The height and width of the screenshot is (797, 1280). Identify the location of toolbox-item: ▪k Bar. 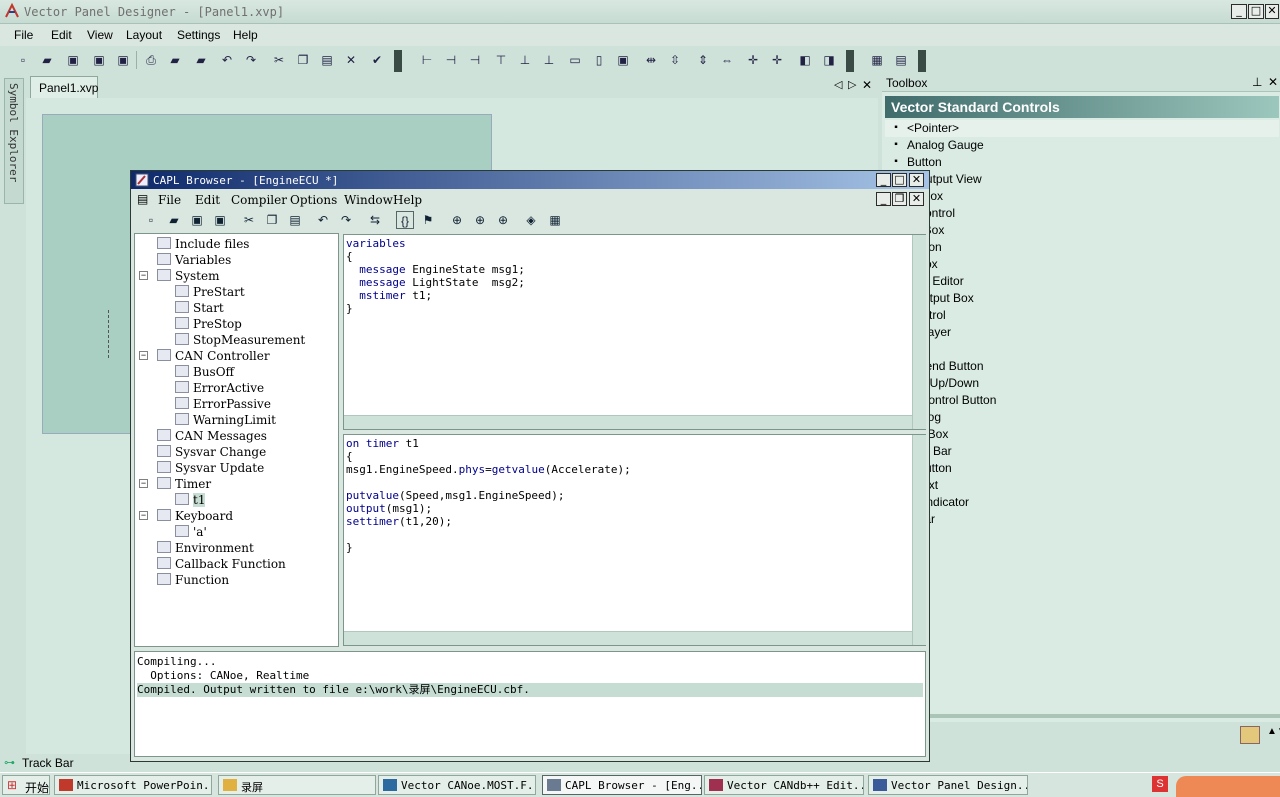
(1082, 519).